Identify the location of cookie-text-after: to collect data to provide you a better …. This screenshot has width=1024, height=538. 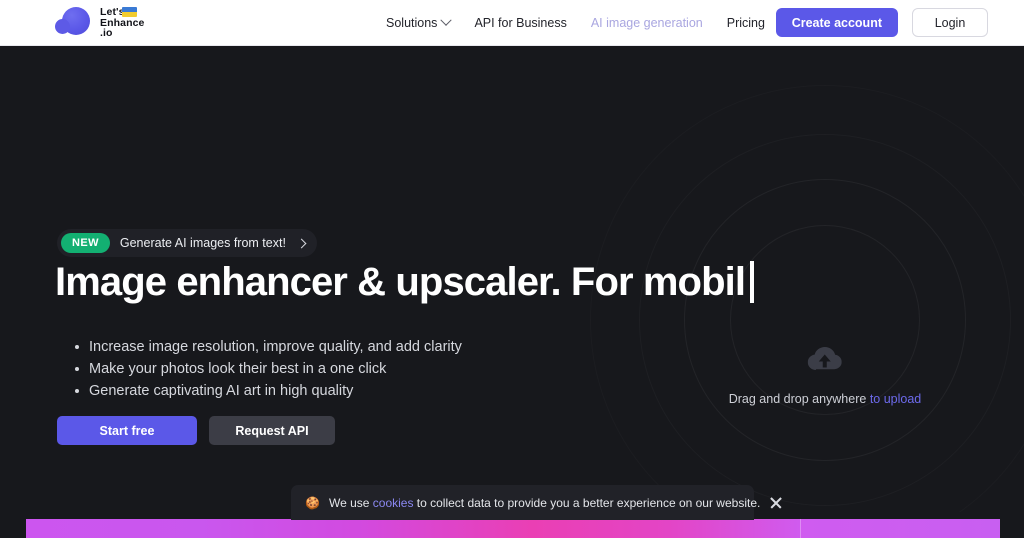
(587, 502).